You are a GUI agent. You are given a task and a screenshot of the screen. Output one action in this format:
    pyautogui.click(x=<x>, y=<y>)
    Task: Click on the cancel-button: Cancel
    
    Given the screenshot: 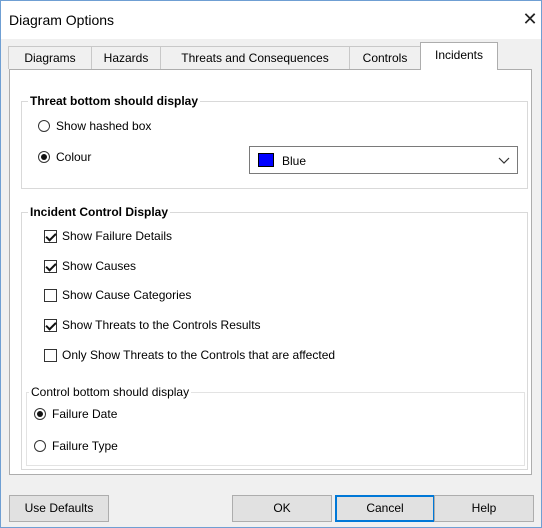 What is the action you would take?
    pyautogui.click(x=385, y=508)
    